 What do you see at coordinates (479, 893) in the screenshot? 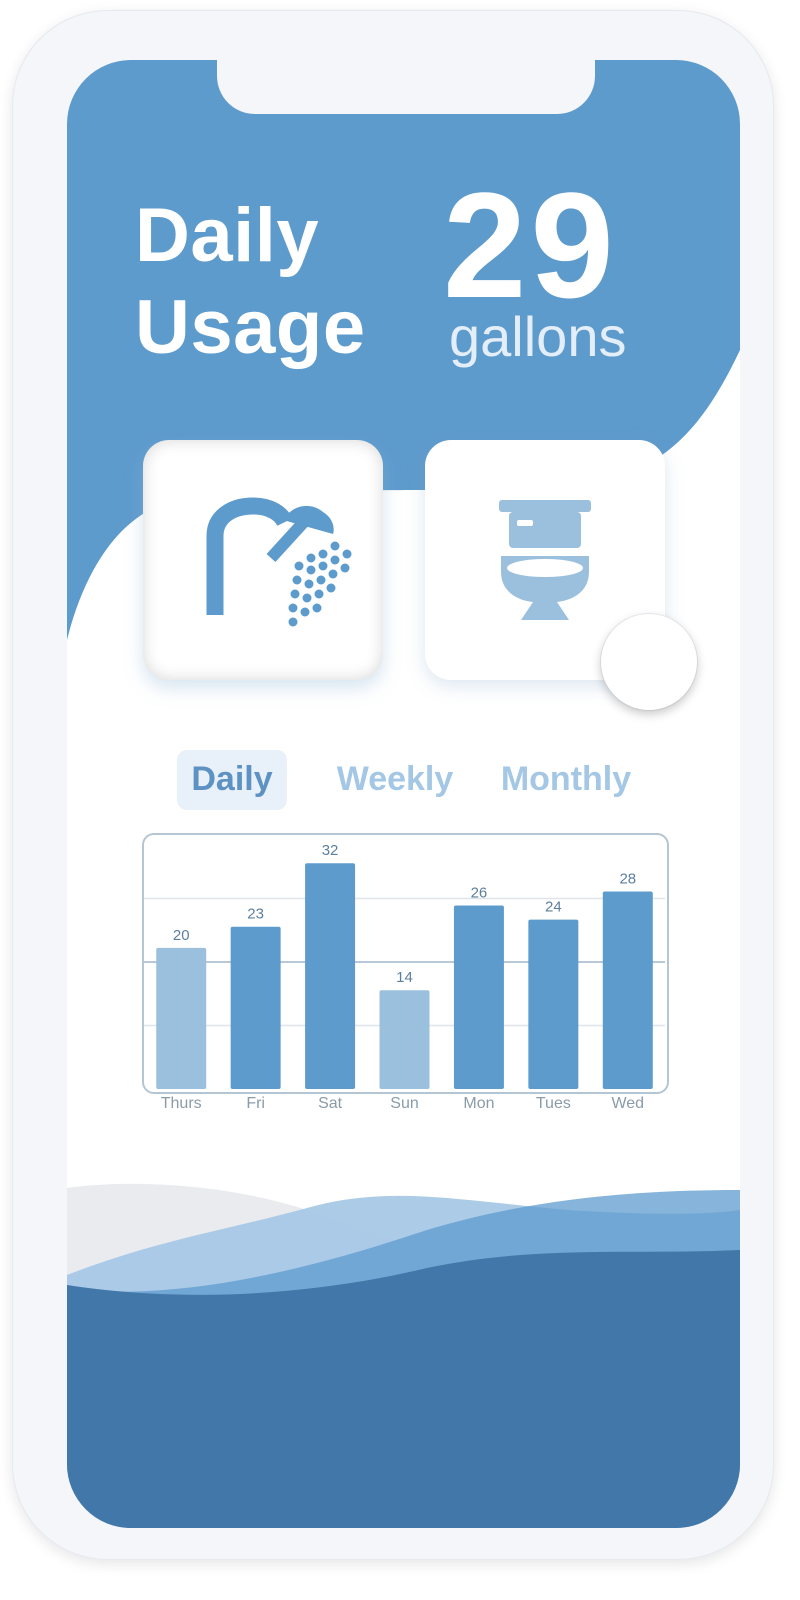
I see `bar-value-label: 26` at bounding box center [479, 893].